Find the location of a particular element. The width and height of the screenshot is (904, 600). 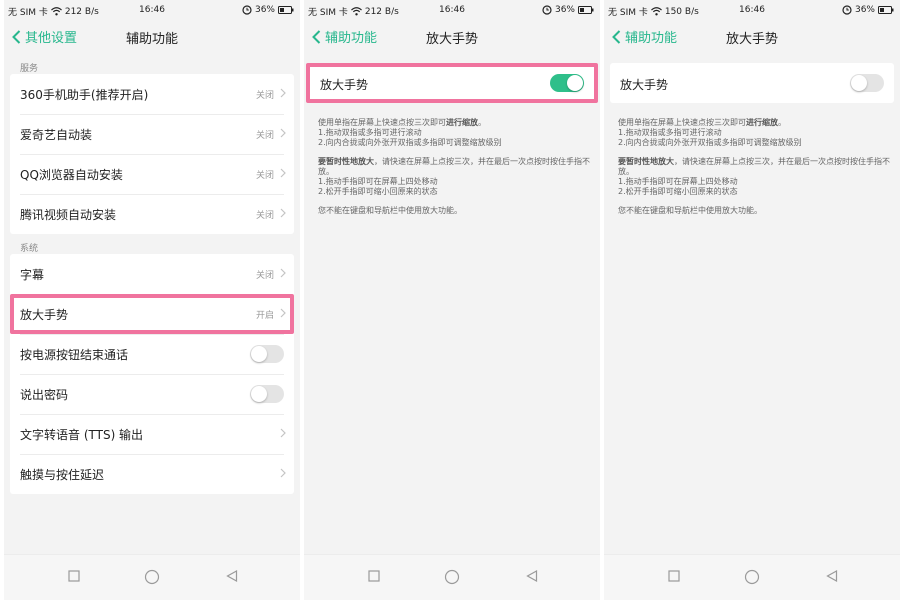

power-ends-call-toggle is located at coordinates (267, 354).